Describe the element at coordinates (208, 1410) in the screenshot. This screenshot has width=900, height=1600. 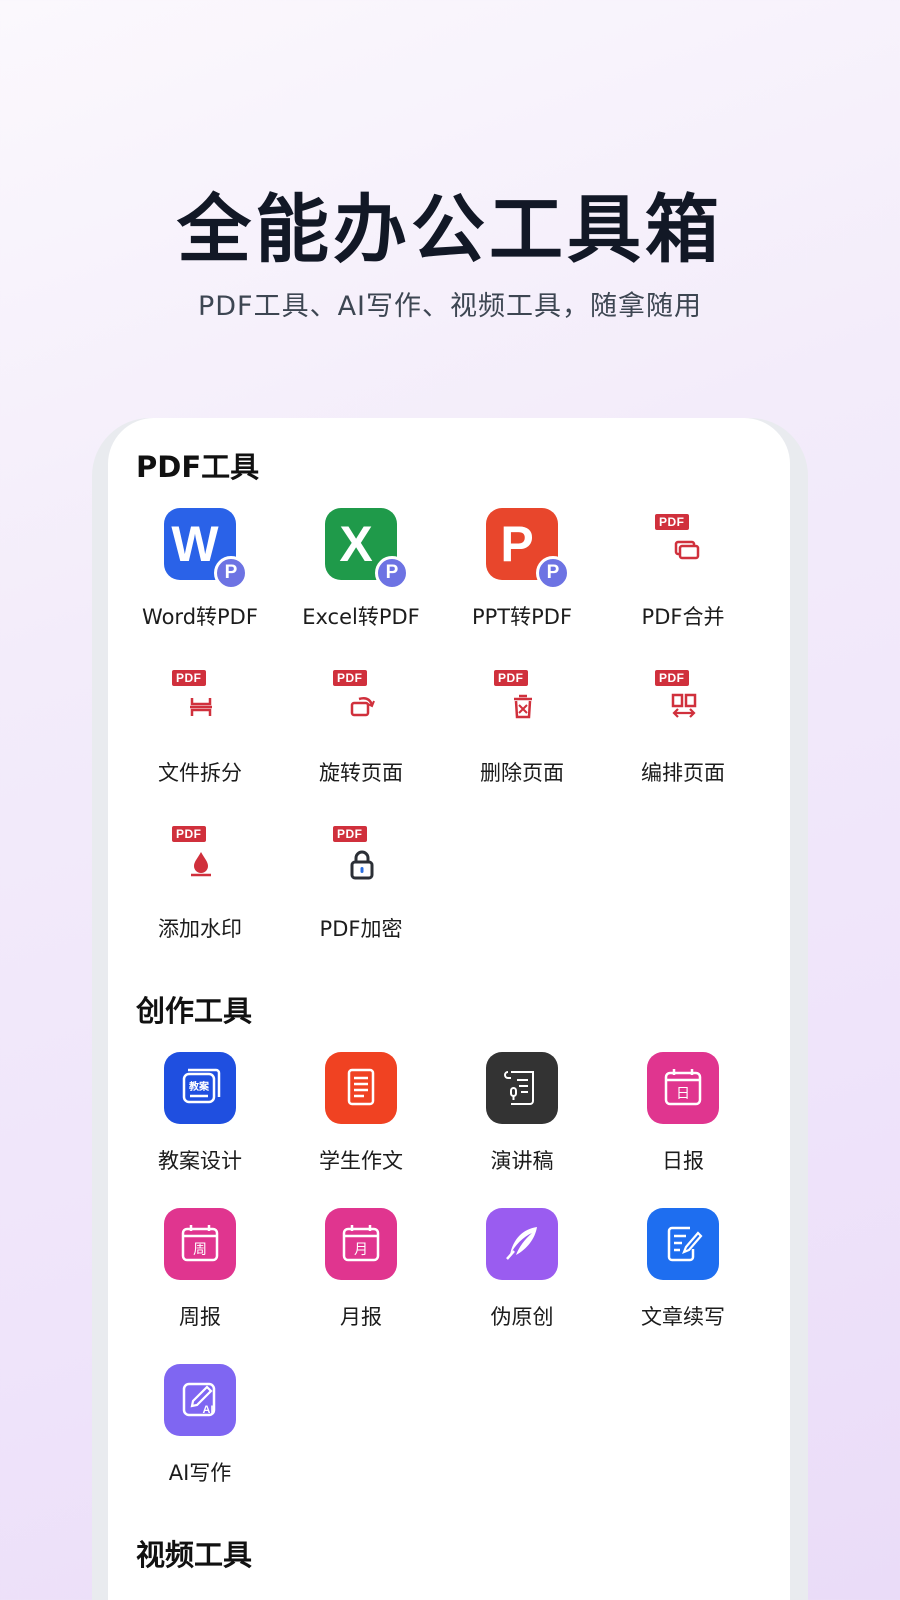
I see `svg-text: AI` at that location.